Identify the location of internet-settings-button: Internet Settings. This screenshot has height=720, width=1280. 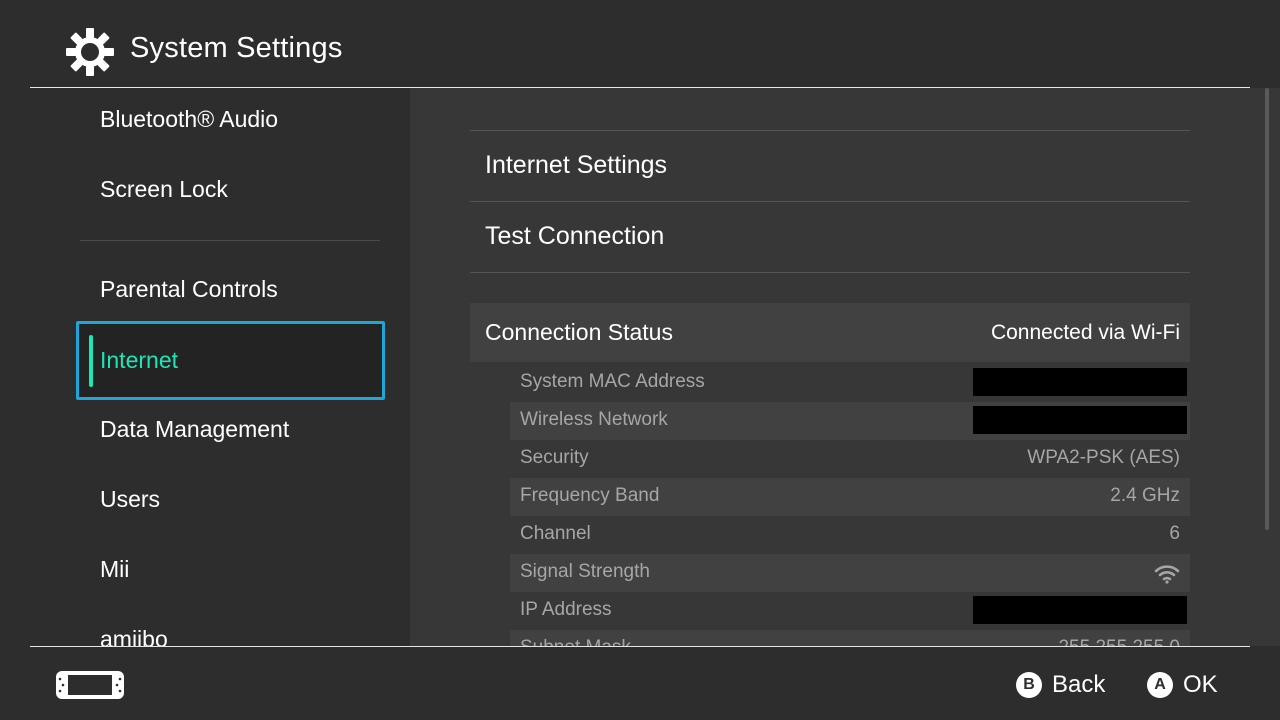
(576, 165).